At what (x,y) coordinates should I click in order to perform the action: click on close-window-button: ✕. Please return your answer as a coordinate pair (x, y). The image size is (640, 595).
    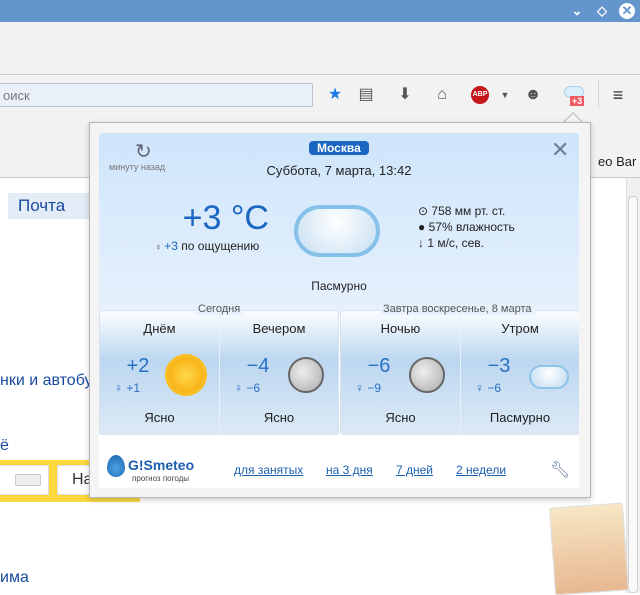
    Looking at the image, I should click on (627, 11).